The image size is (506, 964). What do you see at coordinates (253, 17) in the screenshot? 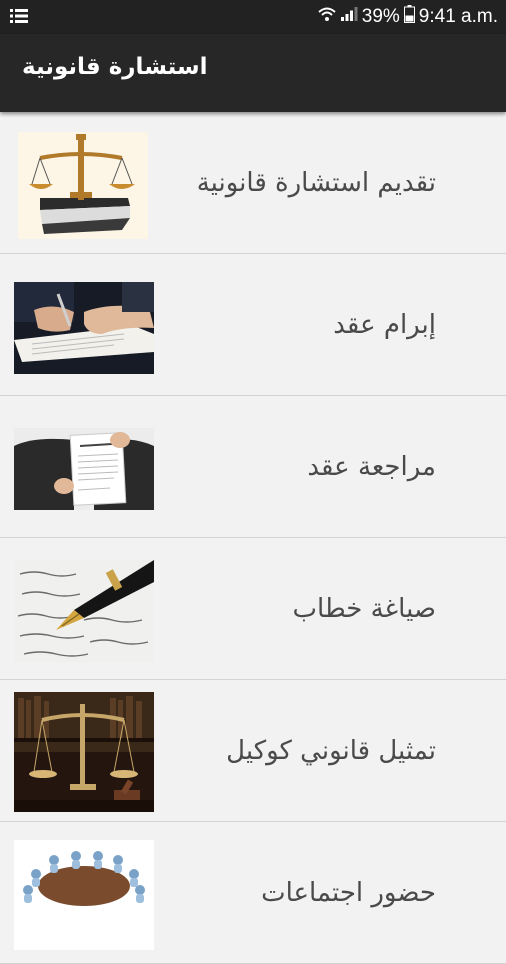
I see `status-bar: 39% 9:41 a.m.` at bounding box center [253, 17].